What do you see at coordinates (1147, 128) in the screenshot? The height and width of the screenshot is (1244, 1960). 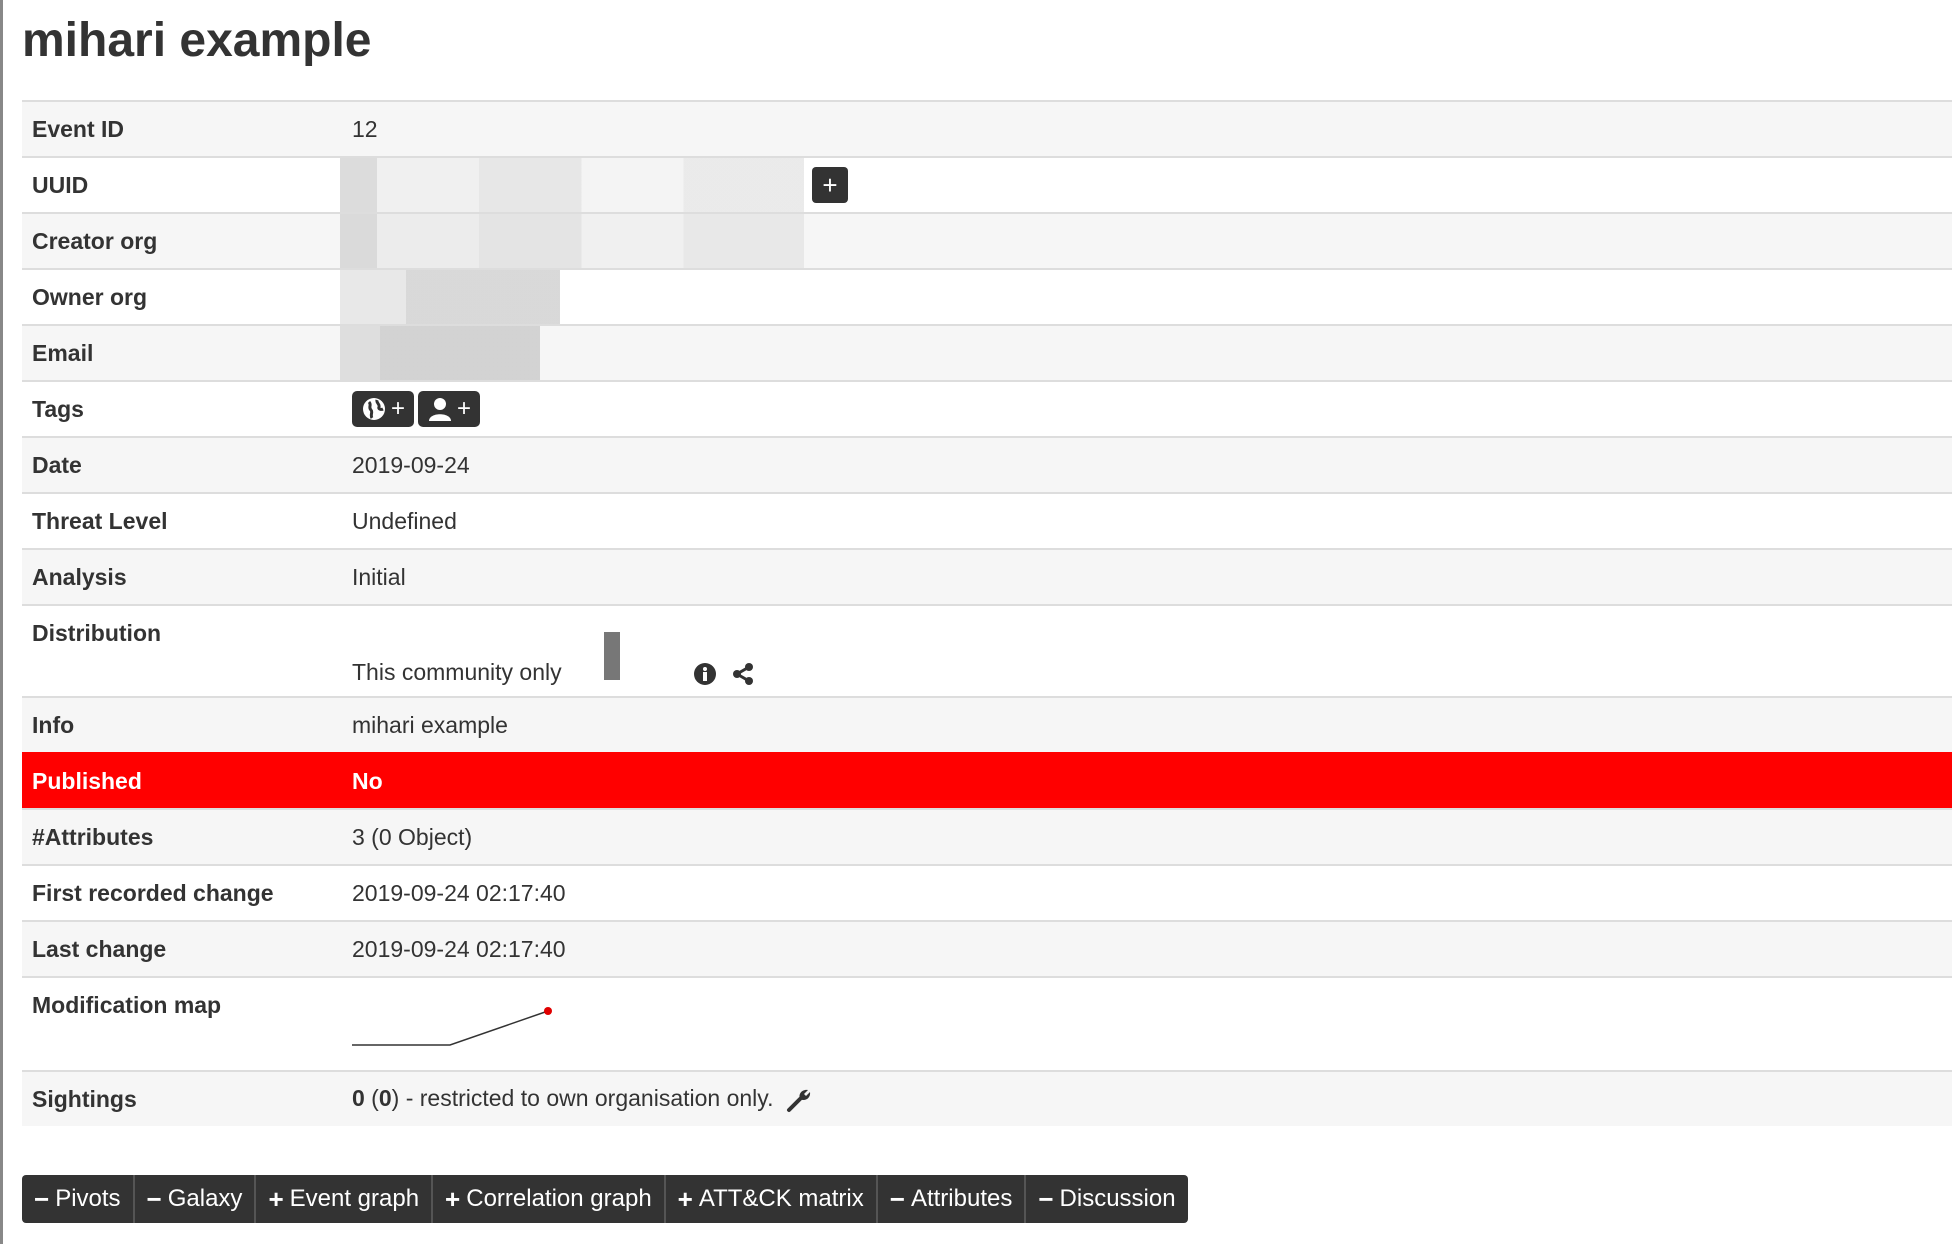 I see `value-event-id: 12` at bounding box center [1147, 128].